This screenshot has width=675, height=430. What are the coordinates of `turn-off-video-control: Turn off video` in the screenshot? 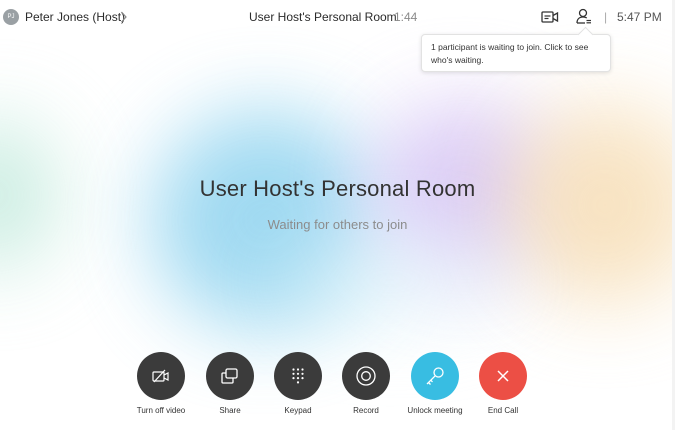 It's located at (161, 383).